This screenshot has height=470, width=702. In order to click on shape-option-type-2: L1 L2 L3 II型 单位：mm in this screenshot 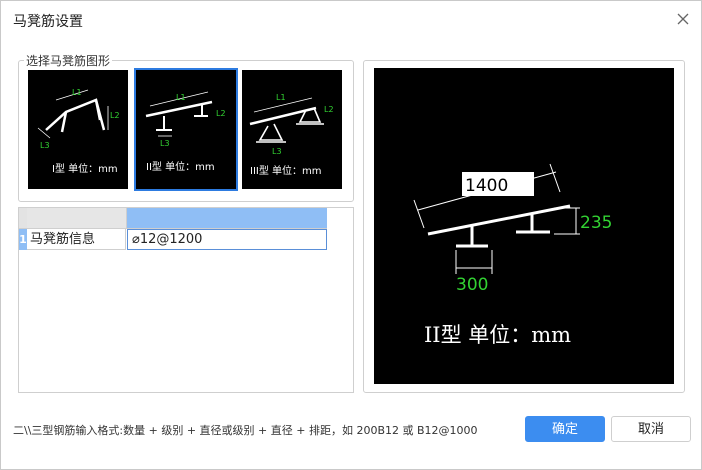, I will do `click(186, 129)`.